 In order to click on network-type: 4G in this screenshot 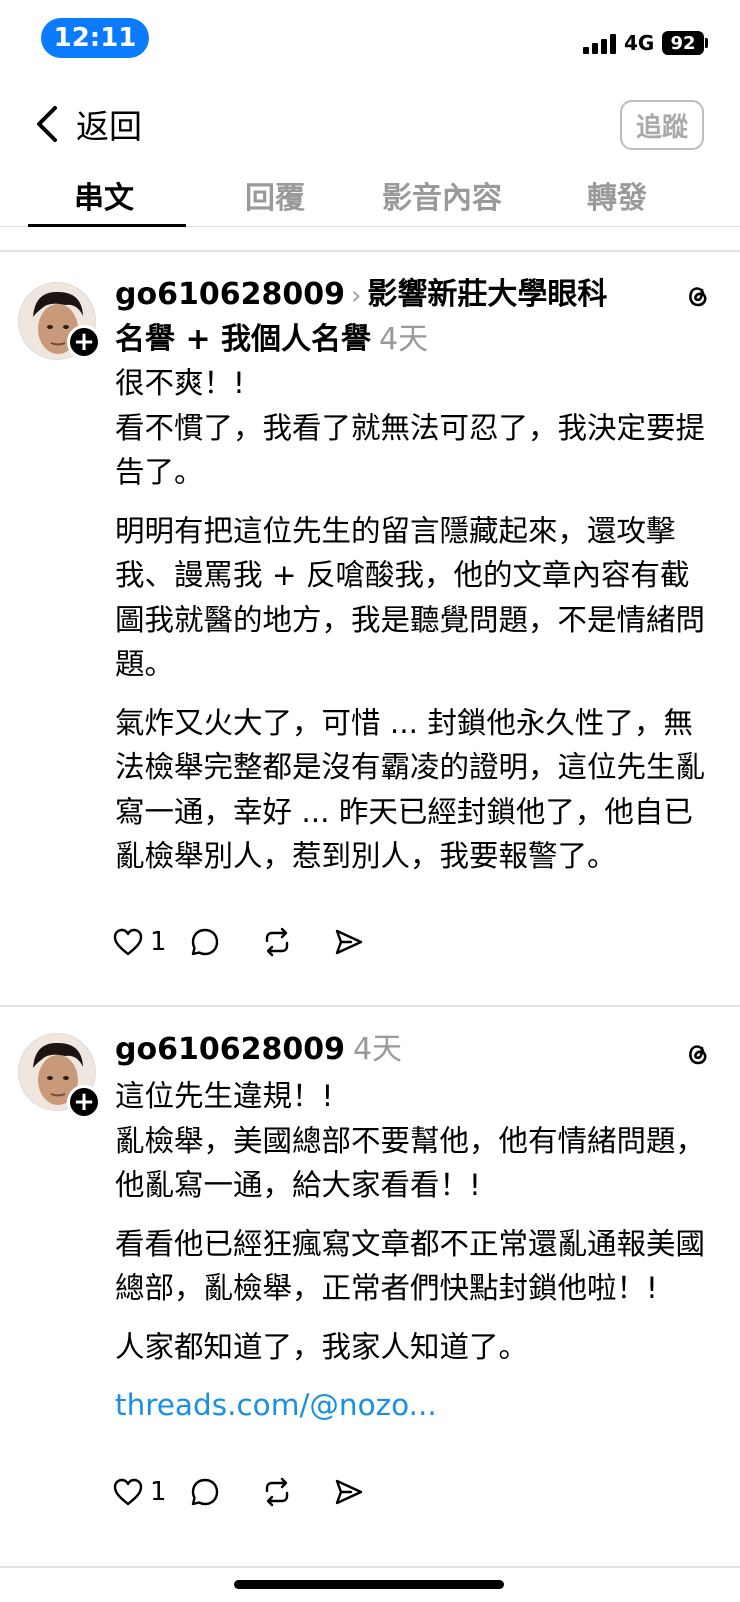, I will do `click(639, 43)`.